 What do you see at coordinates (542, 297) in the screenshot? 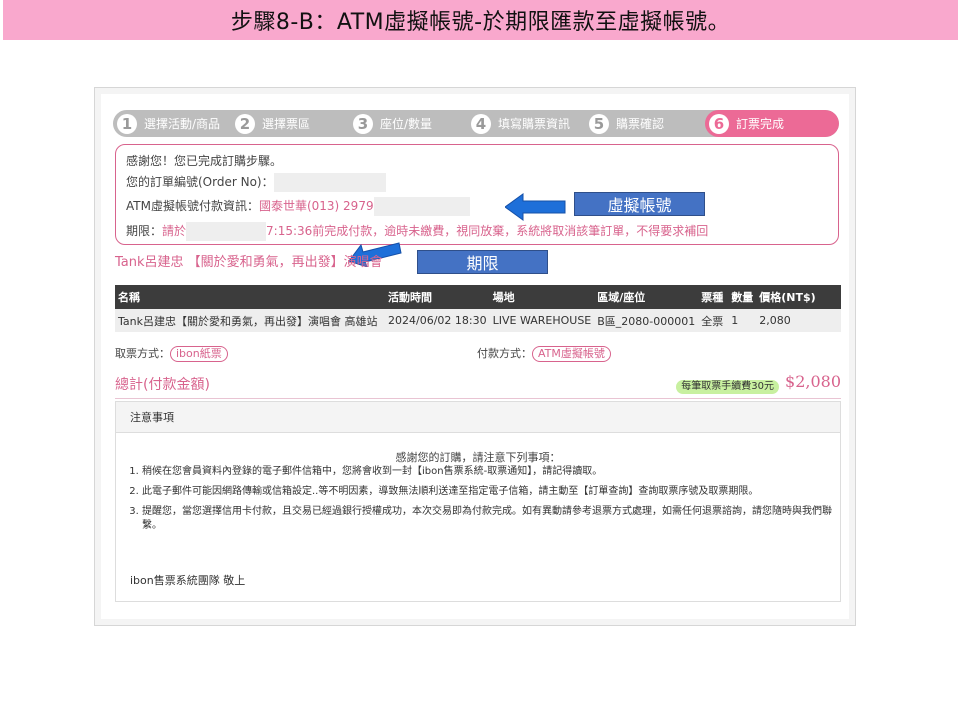
I see `column-header: 場地` at bounding box center [542, 297].